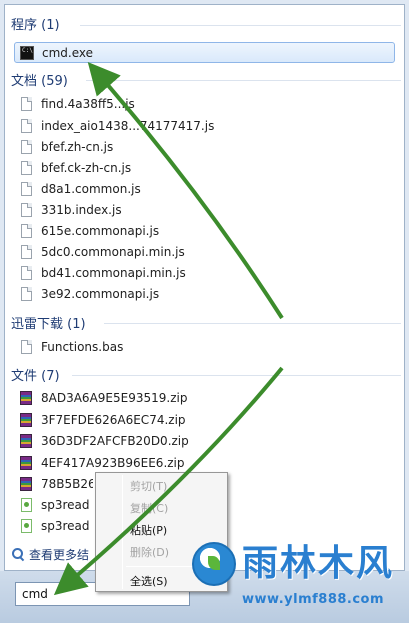 The width and height of the screenshot is (409, 623). What do you see at coordinates (35, 25) in the screenshot?
I see `section-title-programs: 程序 (1)` at bounding box center [35, 25].